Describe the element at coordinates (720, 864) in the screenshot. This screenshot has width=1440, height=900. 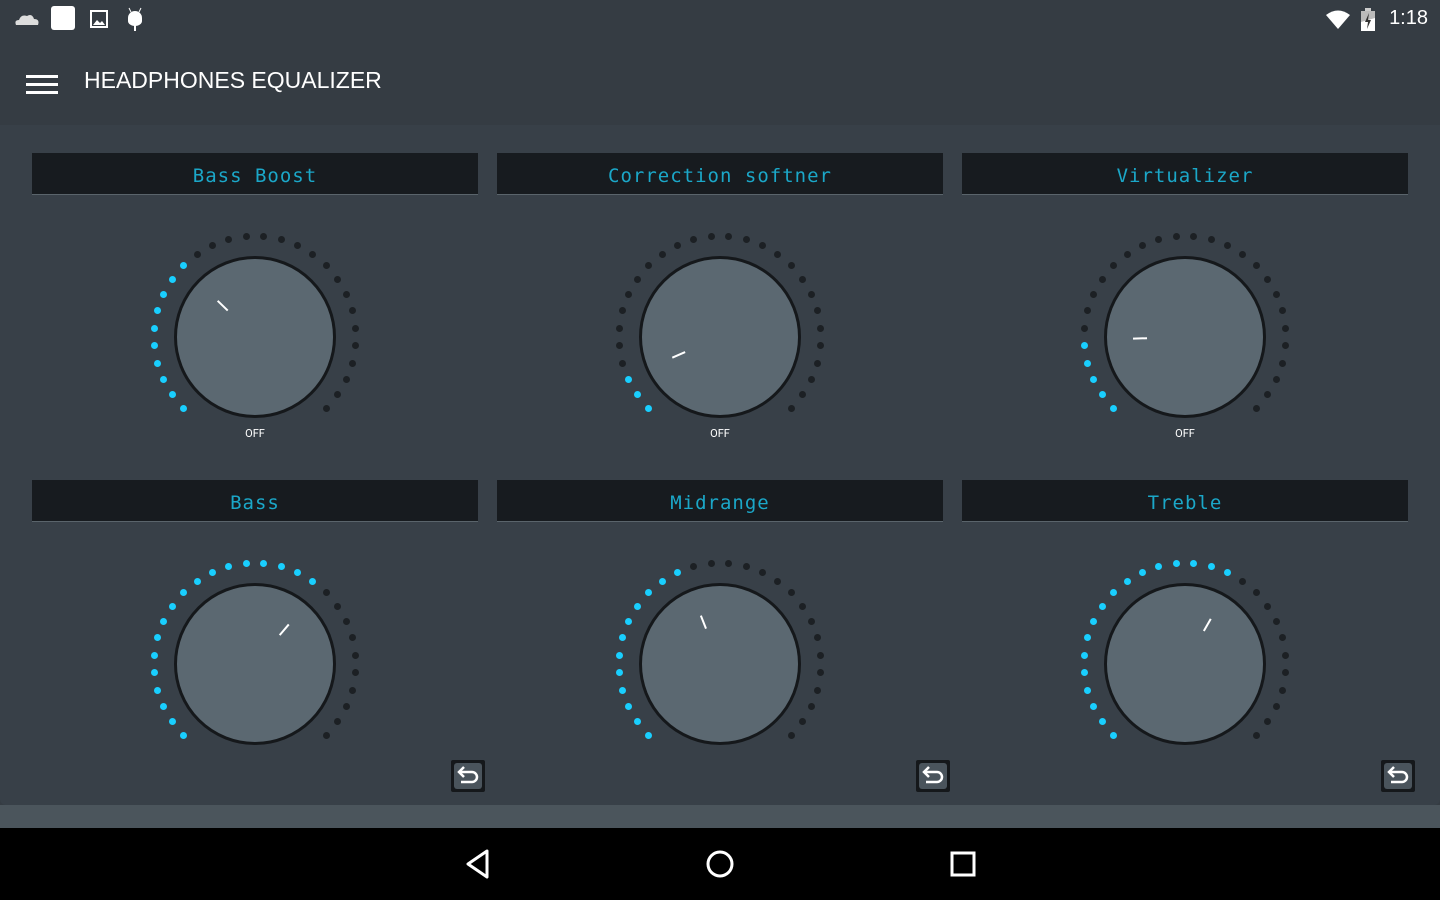
I see `home-icon` at that location.